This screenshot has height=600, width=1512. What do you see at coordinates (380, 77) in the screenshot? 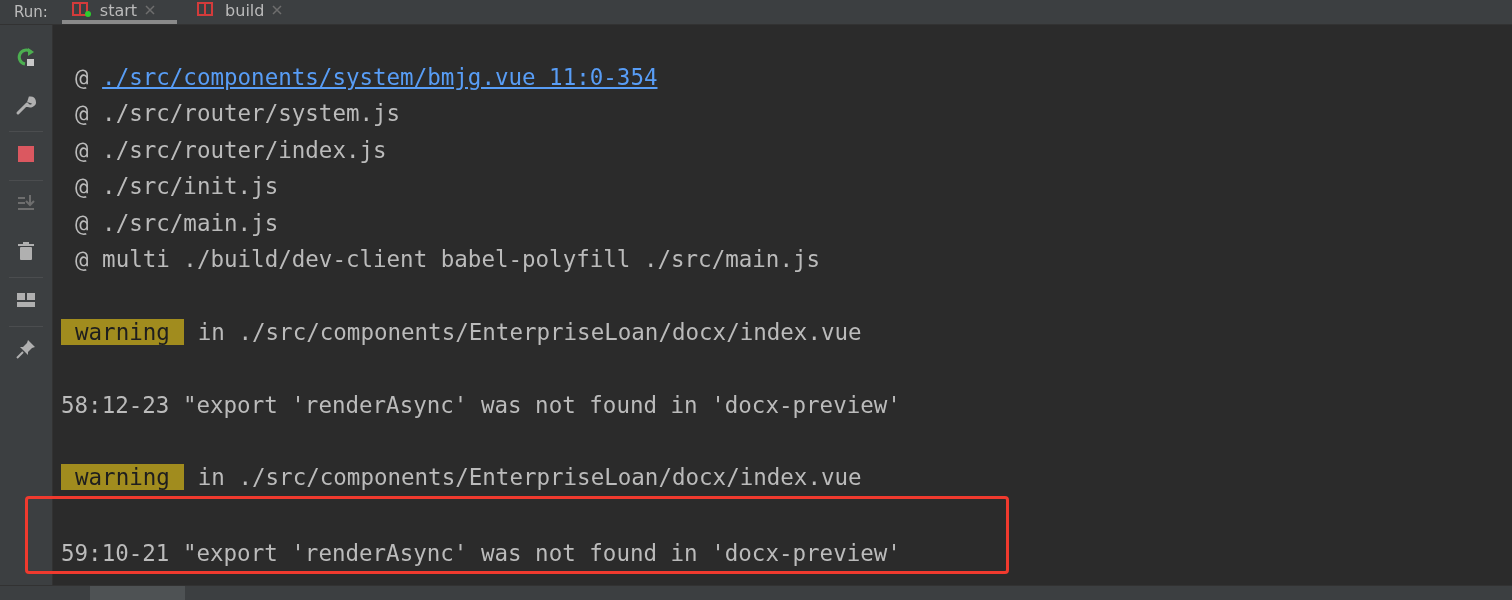
I see `file-link: ./src/components/system/bmjg.vue 11:0-354` at bounding box center [380, 77].